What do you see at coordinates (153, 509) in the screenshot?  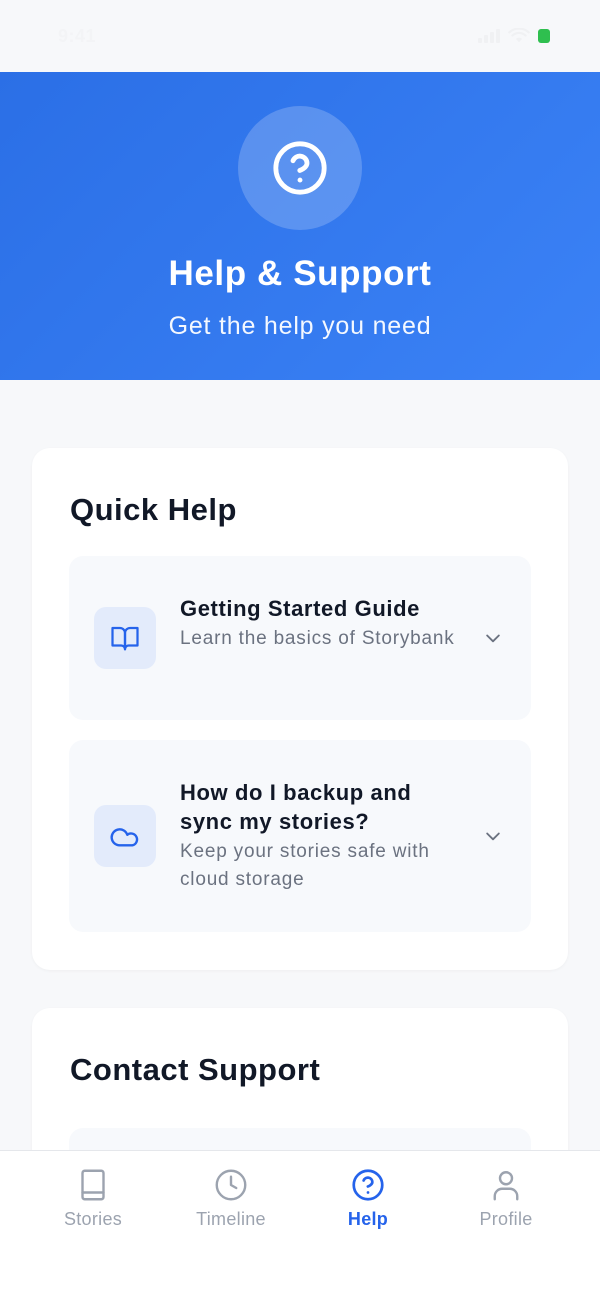 I see `quick-help-title: Quick Help` at bounding box center [153, 509].